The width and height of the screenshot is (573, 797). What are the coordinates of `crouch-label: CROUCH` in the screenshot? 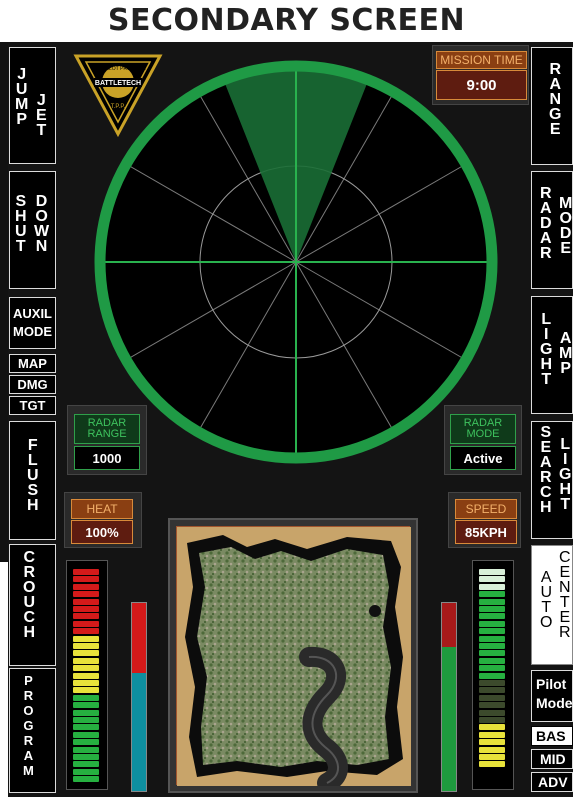 It's located at (29, 595).